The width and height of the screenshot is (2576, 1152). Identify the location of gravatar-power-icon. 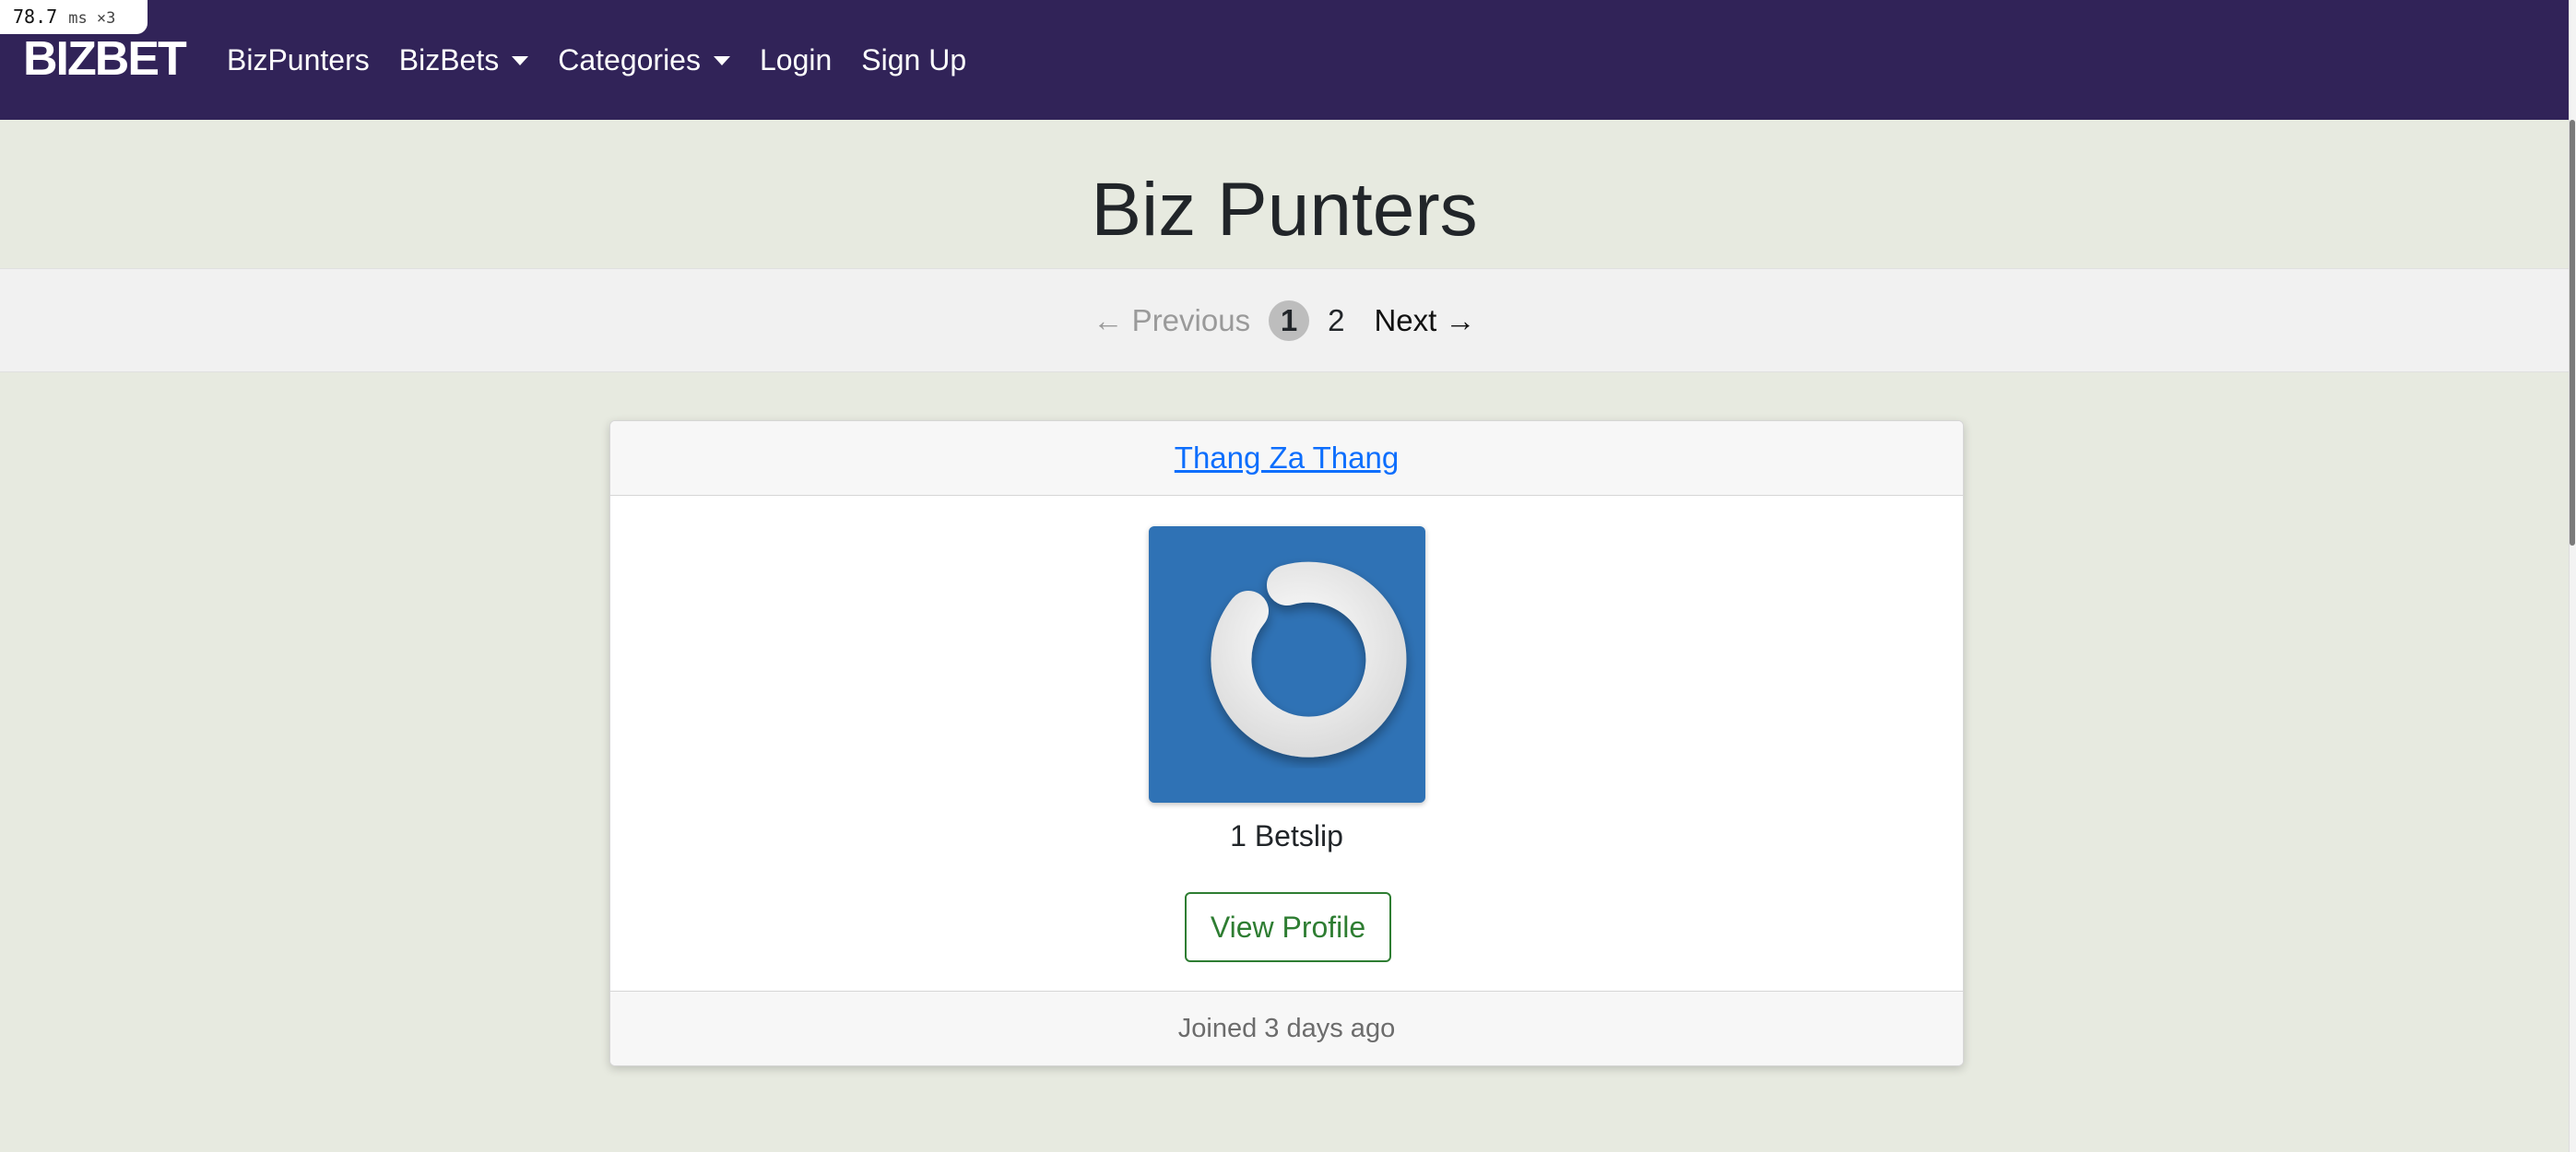
(1309, 659).